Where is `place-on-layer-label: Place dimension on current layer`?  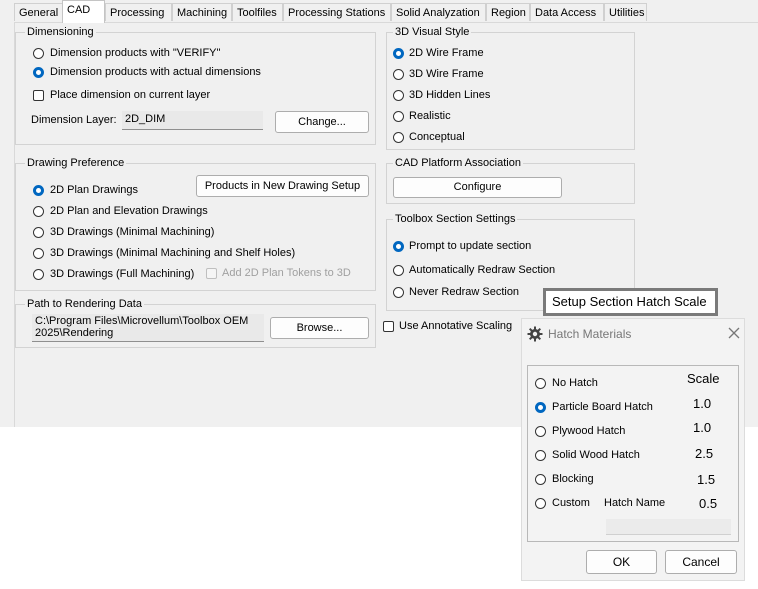 place-on-layer-label: Place dimension on current layer is located at coordinates (130, 95).